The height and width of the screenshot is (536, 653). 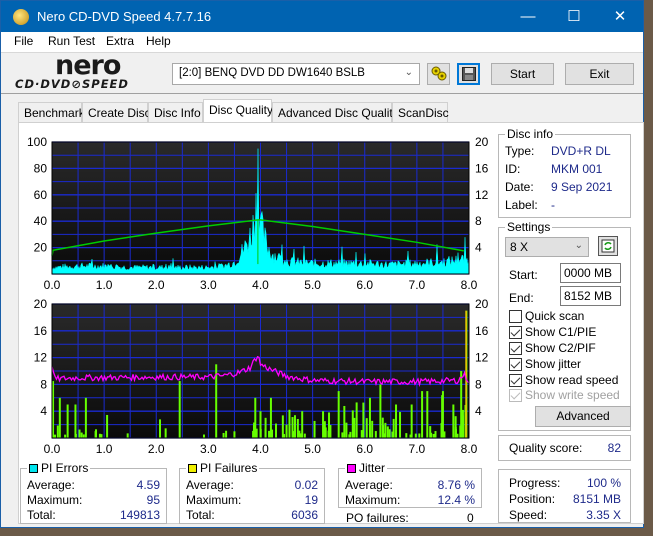 What do you see at coordinates (65, 468) in the screenshot?
I see `pi-errors-title-text: PI Errors` at bounding box center [65, 468].